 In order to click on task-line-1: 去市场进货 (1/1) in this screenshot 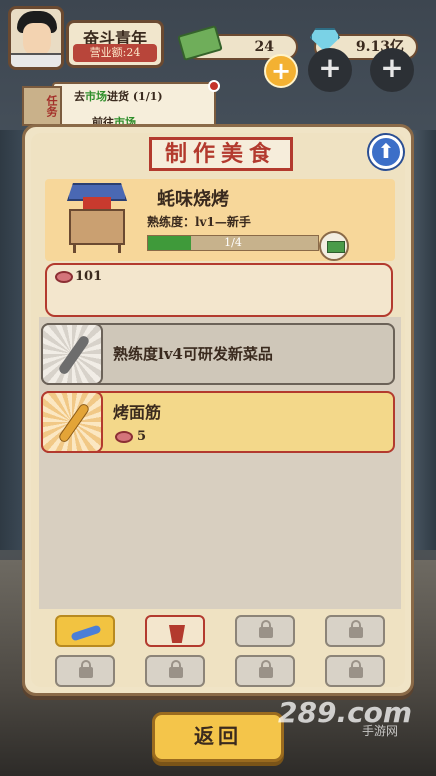, I will do `click(144, 96)`.